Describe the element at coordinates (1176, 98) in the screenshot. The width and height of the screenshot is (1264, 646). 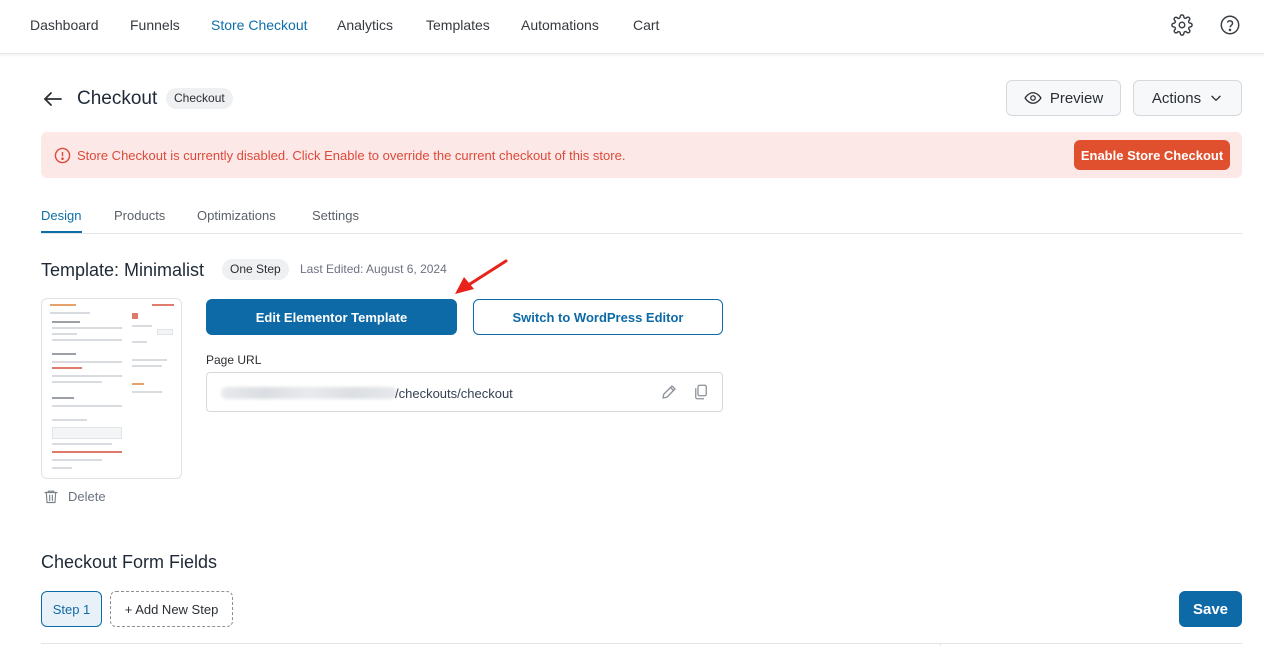
I see `actions-label: Actions` at that location.